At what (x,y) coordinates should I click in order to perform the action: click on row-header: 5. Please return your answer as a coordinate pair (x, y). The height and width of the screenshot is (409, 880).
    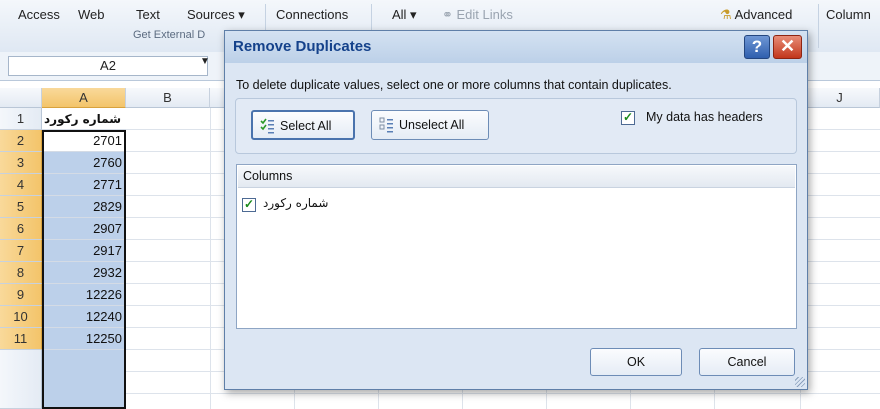
    Looking at the image, I should click on (21, 207).